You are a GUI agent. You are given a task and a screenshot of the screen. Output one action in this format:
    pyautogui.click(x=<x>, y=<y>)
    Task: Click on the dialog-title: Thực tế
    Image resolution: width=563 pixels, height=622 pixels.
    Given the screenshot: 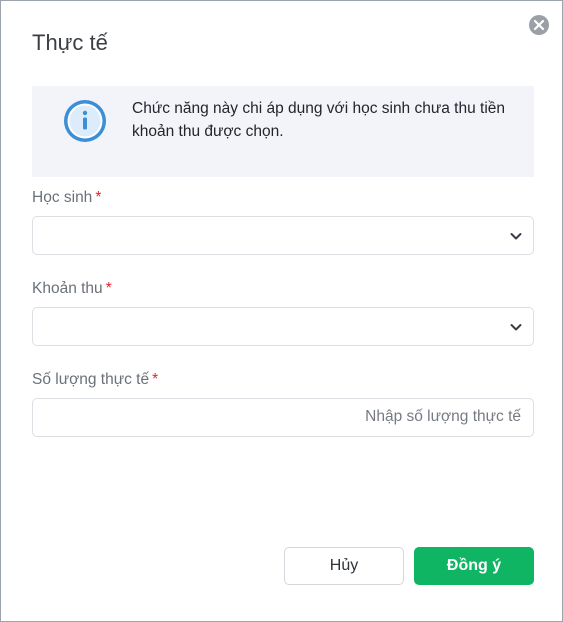 What is the action you would take?
    pyautogui.click(x=70, y=42)
    